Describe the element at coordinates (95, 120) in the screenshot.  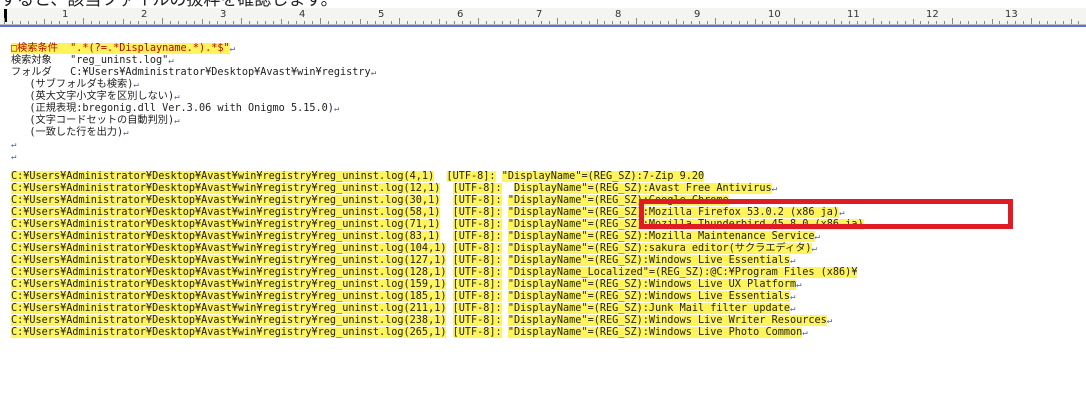
I see `option-charset-line: (文字コードセットの自動判別)↵` at that location.